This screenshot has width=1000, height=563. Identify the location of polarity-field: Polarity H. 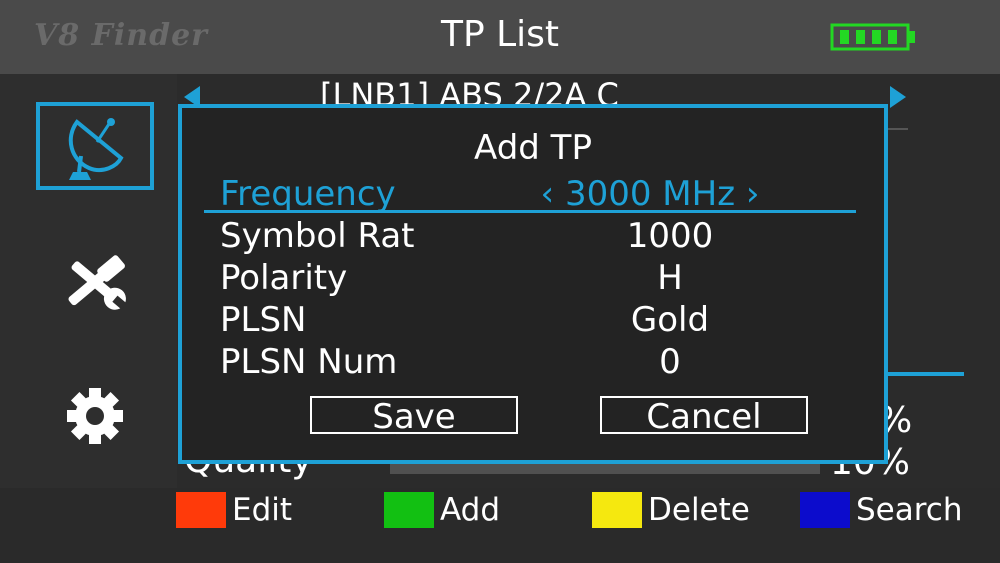
(540, 278).